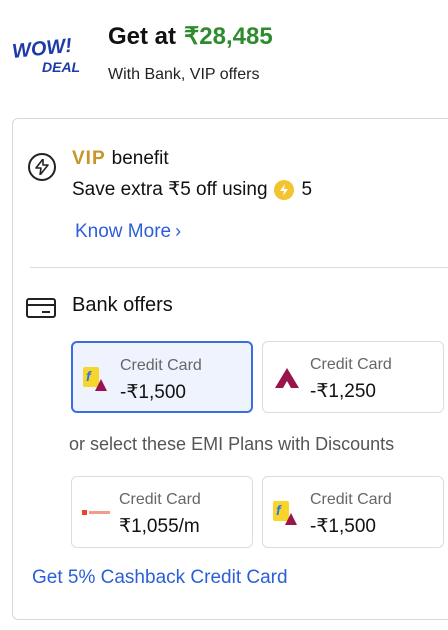 Image resolution: width=448 pixels, height=630 pixels. What do you see at coordinates (162, 377) in the screenshot?
I see `bank-offer-card: f Credit Card -₹1,500` at bounding box center [162, 377].